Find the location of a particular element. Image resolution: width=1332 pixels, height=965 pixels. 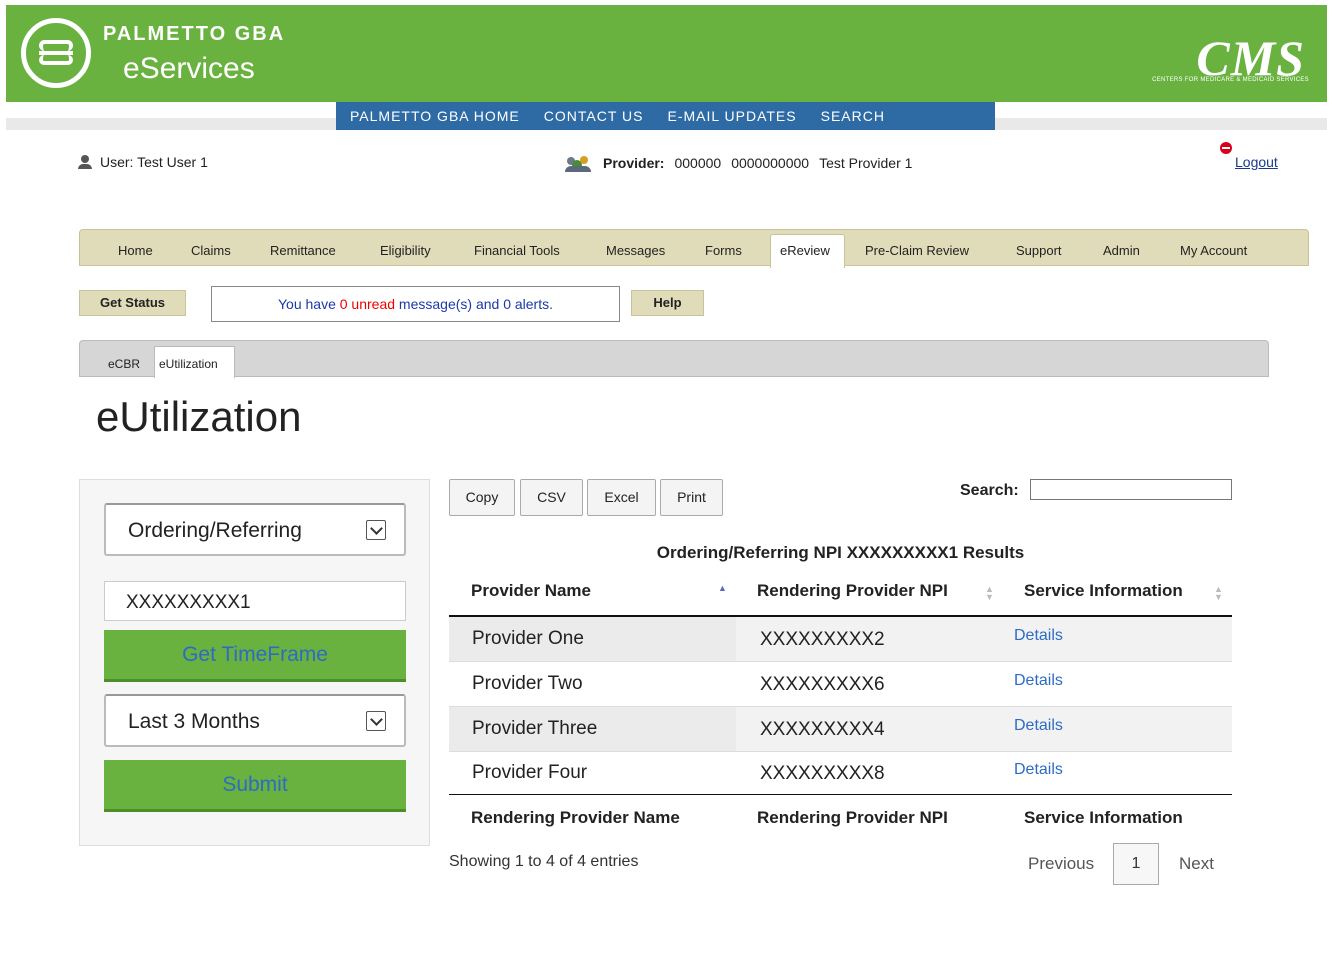

nav-financial-tools: Financial Tools is located at coordinates (517, 250).